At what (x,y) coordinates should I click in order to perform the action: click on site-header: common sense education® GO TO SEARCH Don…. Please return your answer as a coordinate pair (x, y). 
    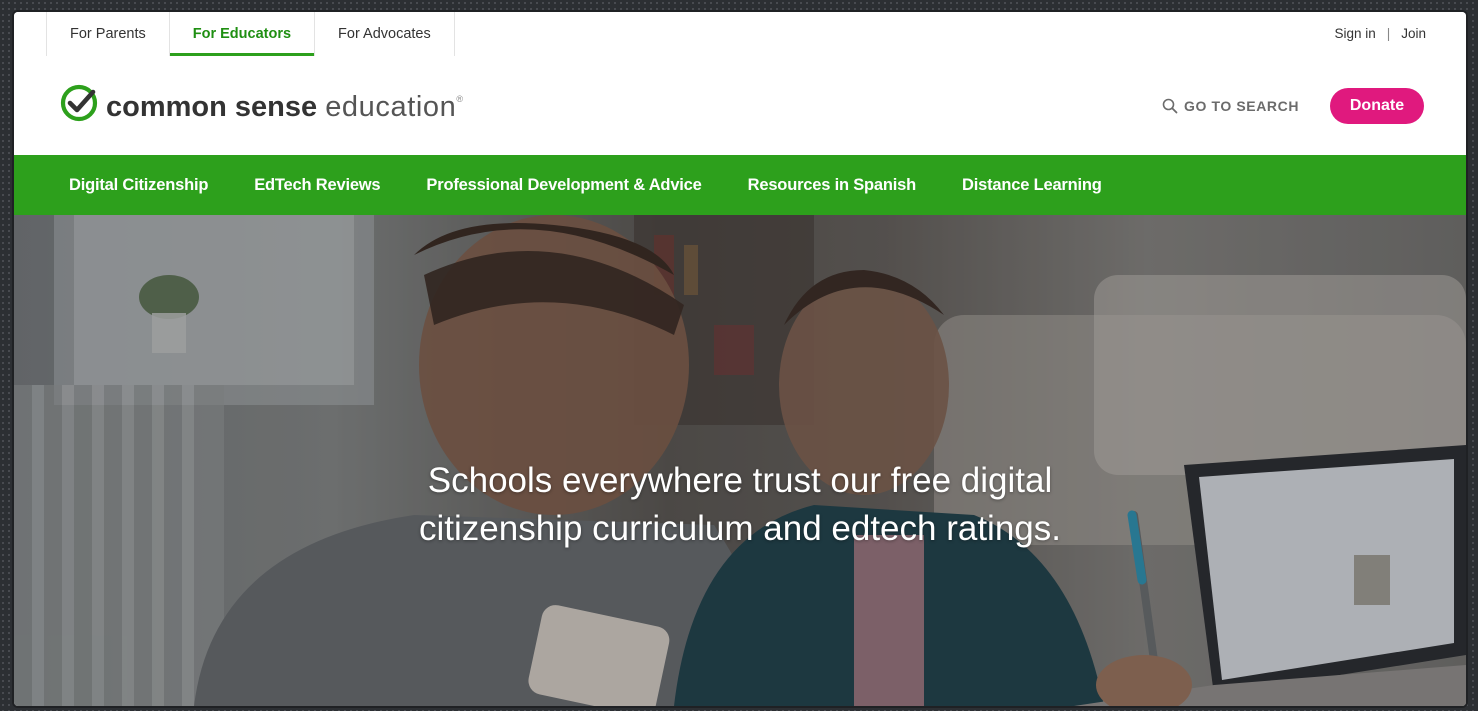
    Looking at the image, I should click on (740, 105).